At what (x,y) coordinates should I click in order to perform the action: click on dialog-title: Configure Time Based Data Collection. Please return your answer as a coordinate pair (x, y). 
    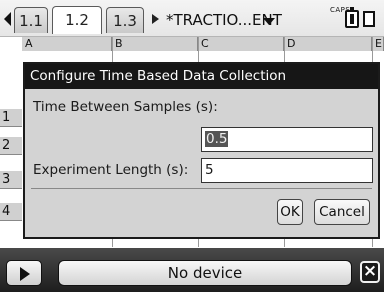
    Looking at the image, I should click on (201, 76).